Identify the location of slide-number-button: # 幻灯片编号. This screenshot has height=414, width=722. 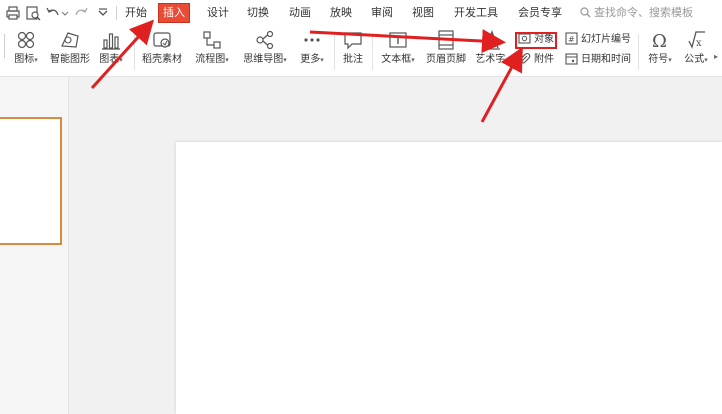
(598, 40).